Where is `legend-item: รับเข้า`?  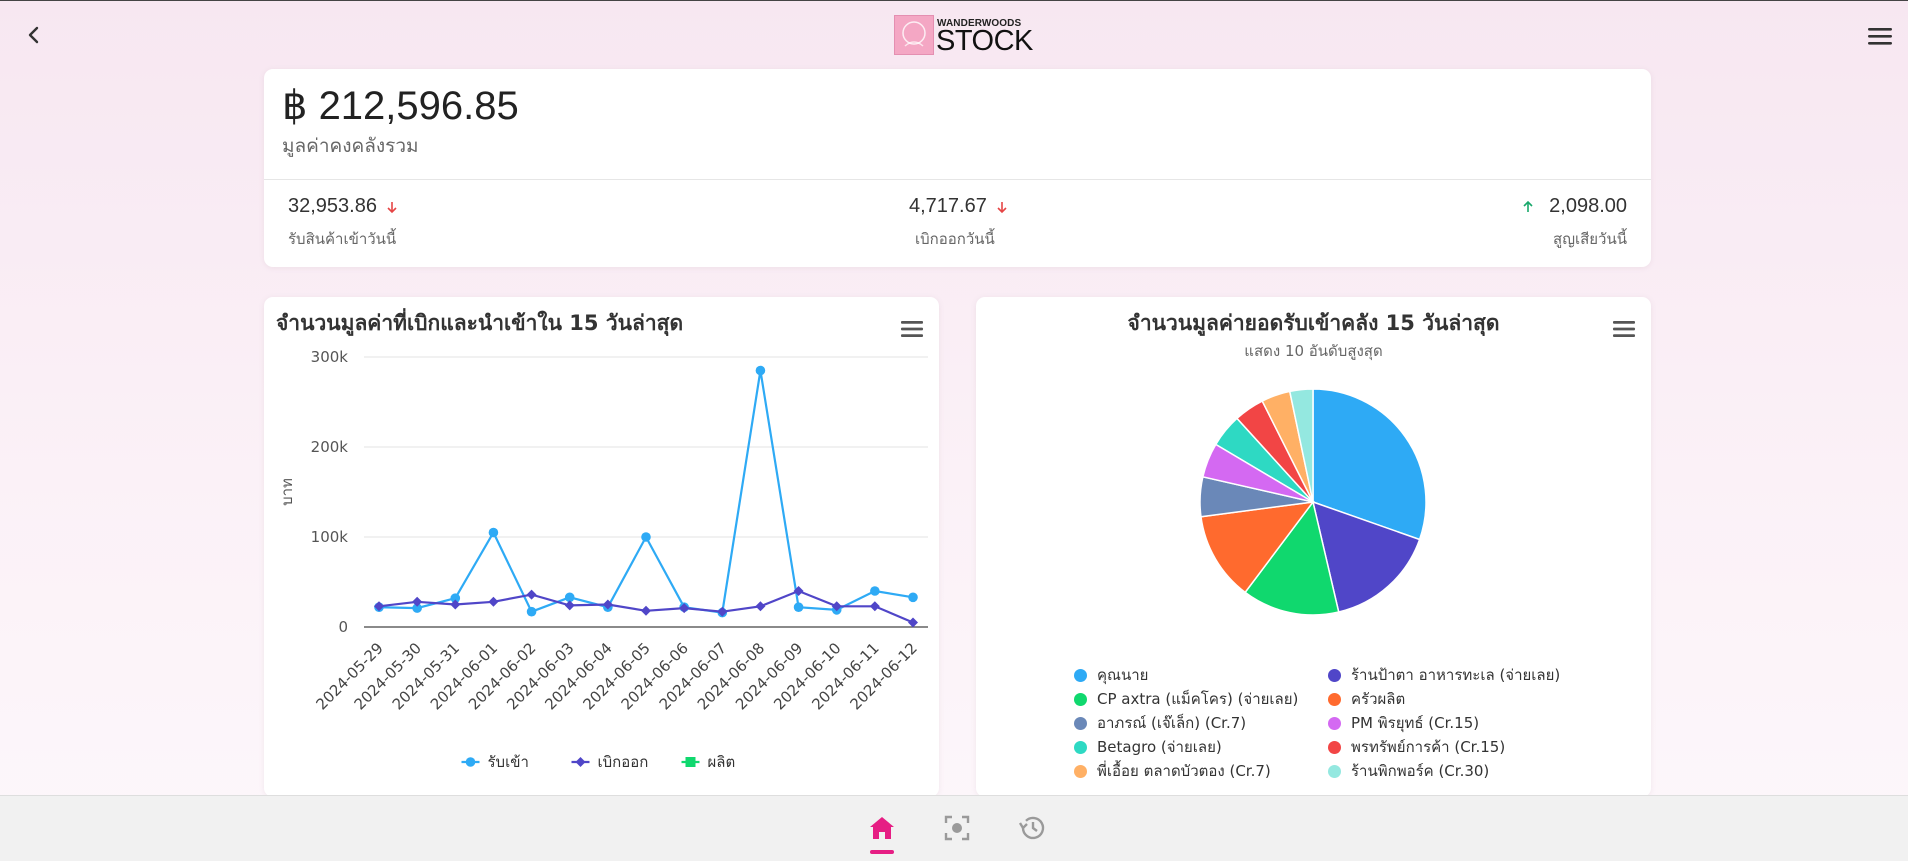 legend-item: รับเข้า is located at coordinates (495, 762).